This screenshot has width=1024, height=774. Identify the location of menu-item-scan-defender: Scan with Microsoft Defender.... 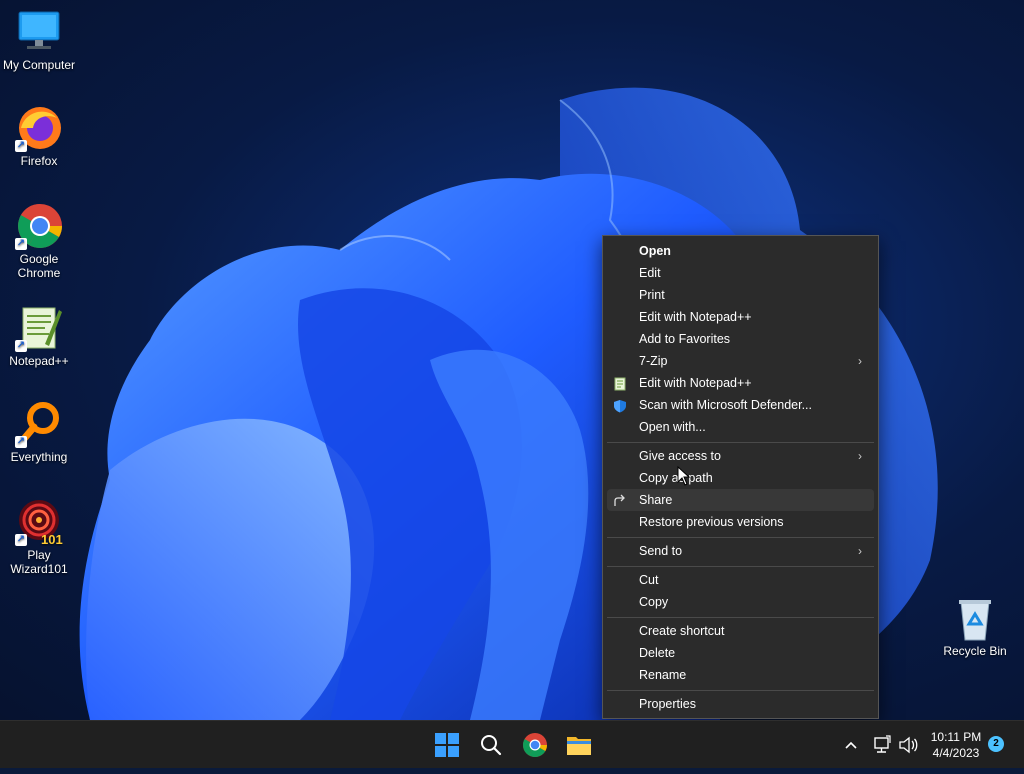
(740, 405).